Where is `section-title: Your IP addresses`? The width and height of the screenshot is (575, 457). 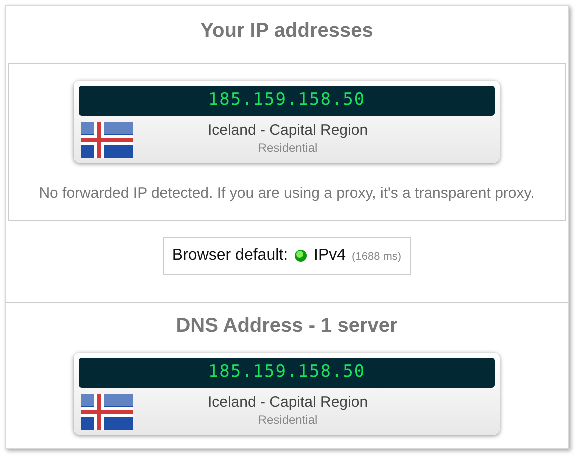
section-title: Your IP addresses is located at coordinates (287, 31).